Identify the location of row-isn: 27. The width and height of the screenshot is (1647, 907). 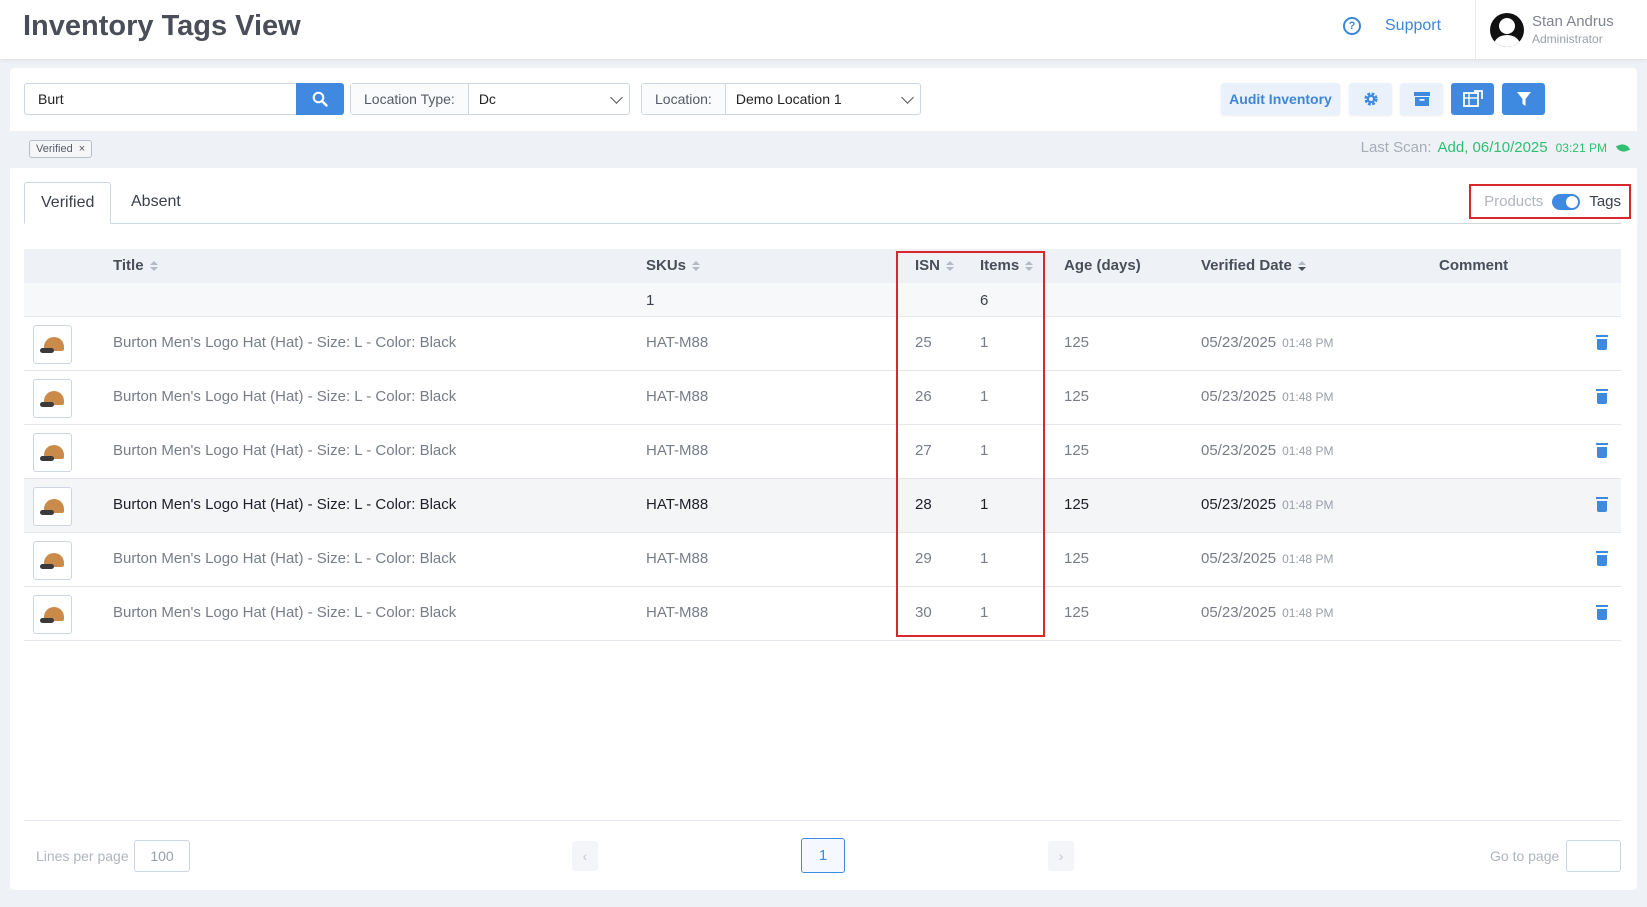
(923, 450).